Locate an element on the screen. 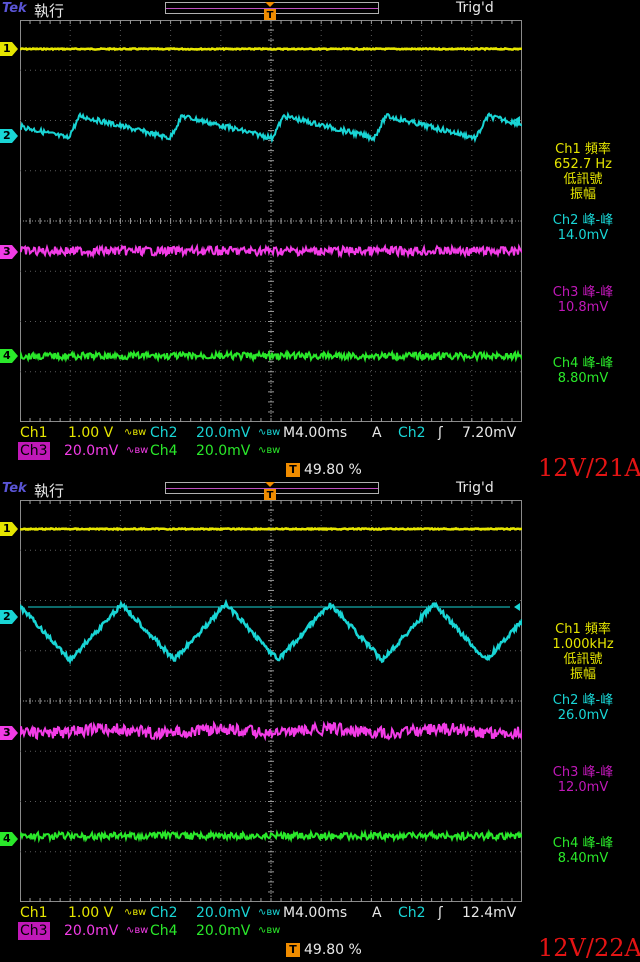 This screenshot has width=640, height=962. ch2-pk-pk-measurement: Ch2 峰-峰 14.0mV is located at coordinates (583, 228).